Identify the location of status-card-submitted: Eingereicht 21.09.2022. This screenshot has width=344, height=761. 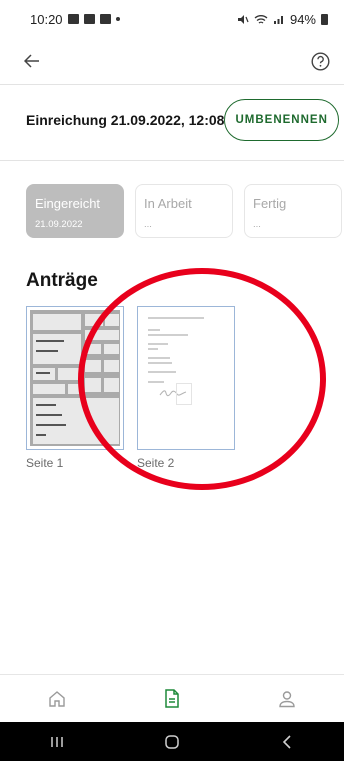
(75, 211).